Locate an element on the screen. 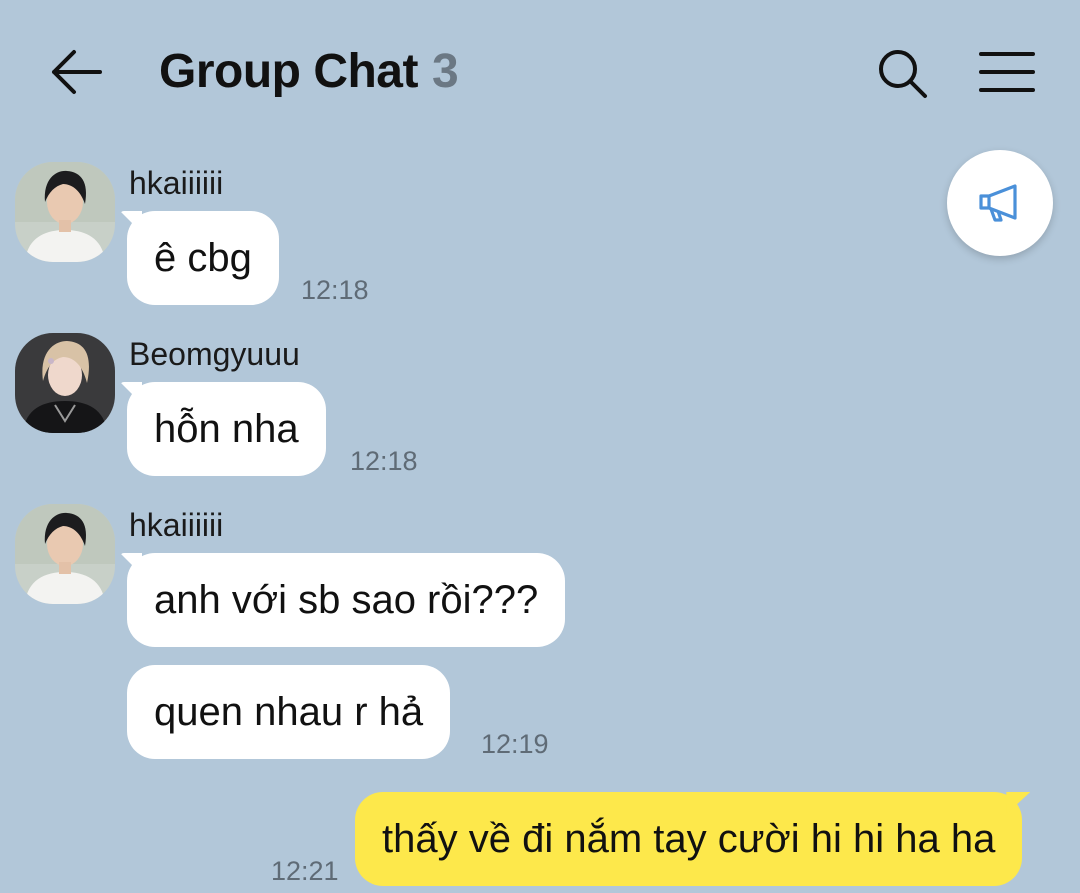 The height and width of the screenshot is (893, 1080). member-count: 3 is located at coordinates (445, 71).